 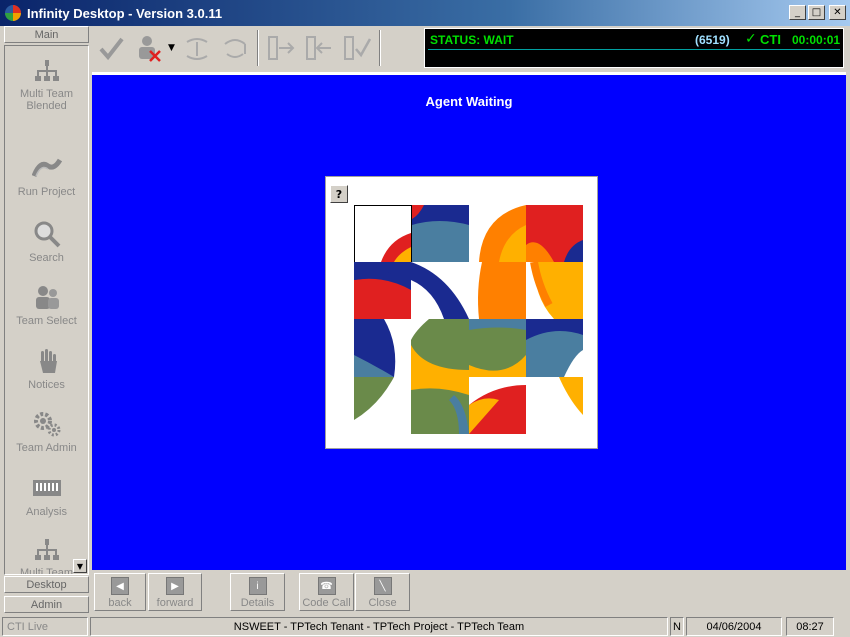 I want to click on phone-complete-button, so click(x=357, y=48).